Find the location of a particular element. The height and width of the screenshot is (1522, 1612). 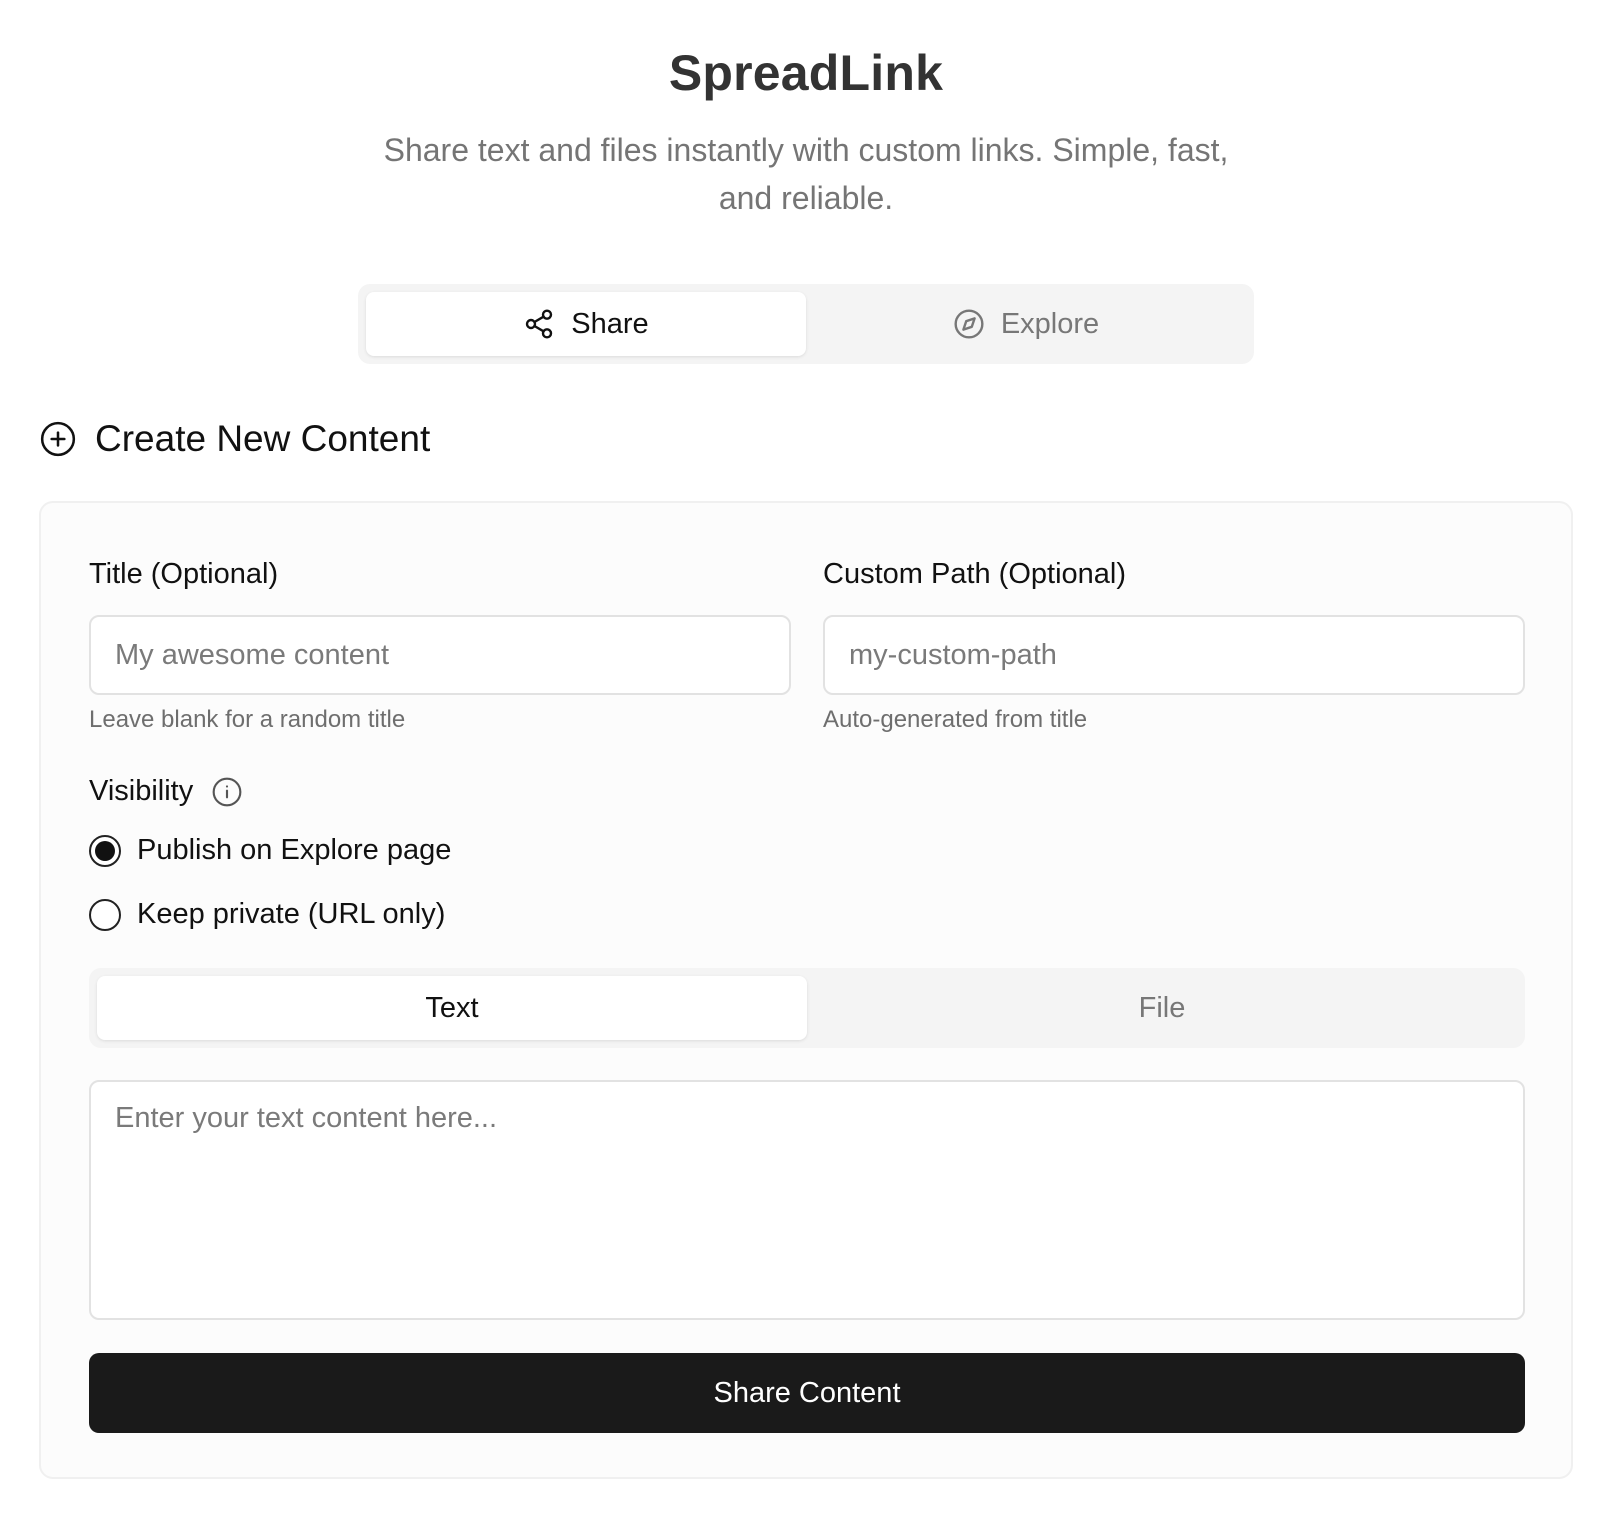

tab-share-label: Share is located at coordinates (610, 323).